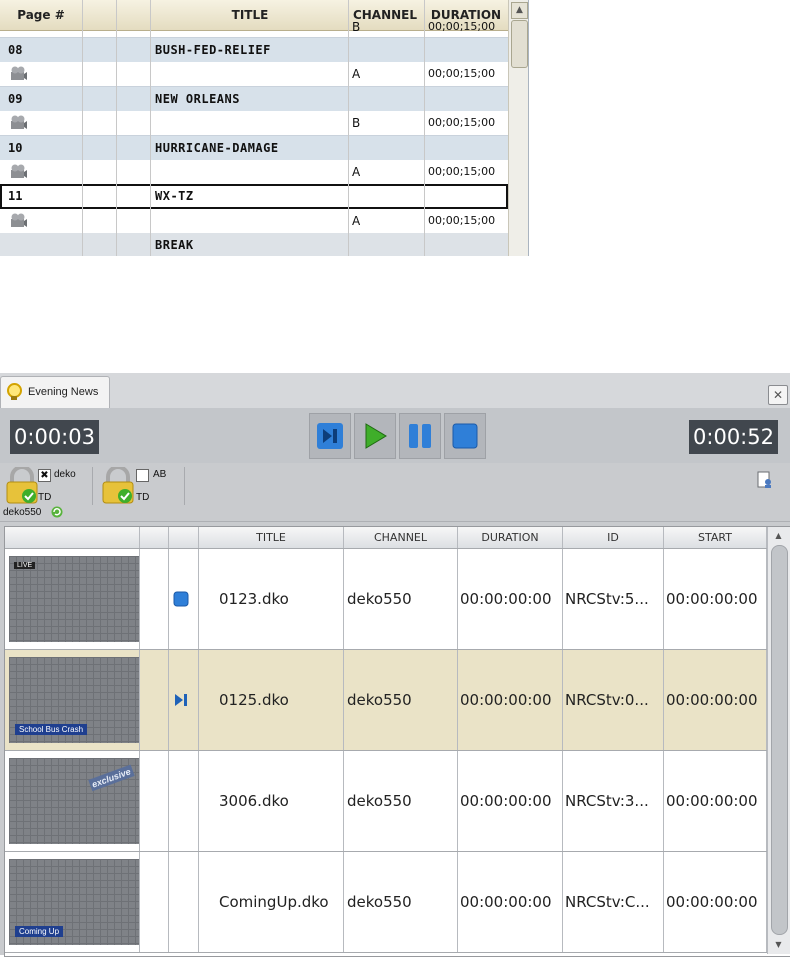  What do you see at coordinates (74, 801) in the screenshot?
I see `clip-thumbnail: exclusive` at bounding box center [74, 801].